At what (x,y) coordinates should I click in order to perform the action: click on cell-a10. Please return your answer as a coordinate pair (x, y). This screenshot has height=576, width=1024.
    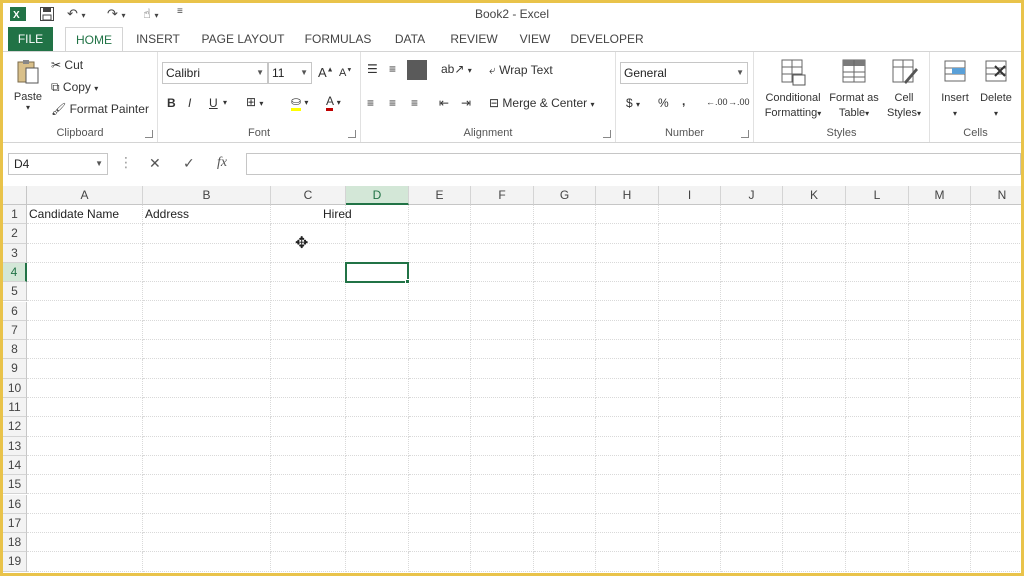
    Looking at the image, I should click on (85, 388).